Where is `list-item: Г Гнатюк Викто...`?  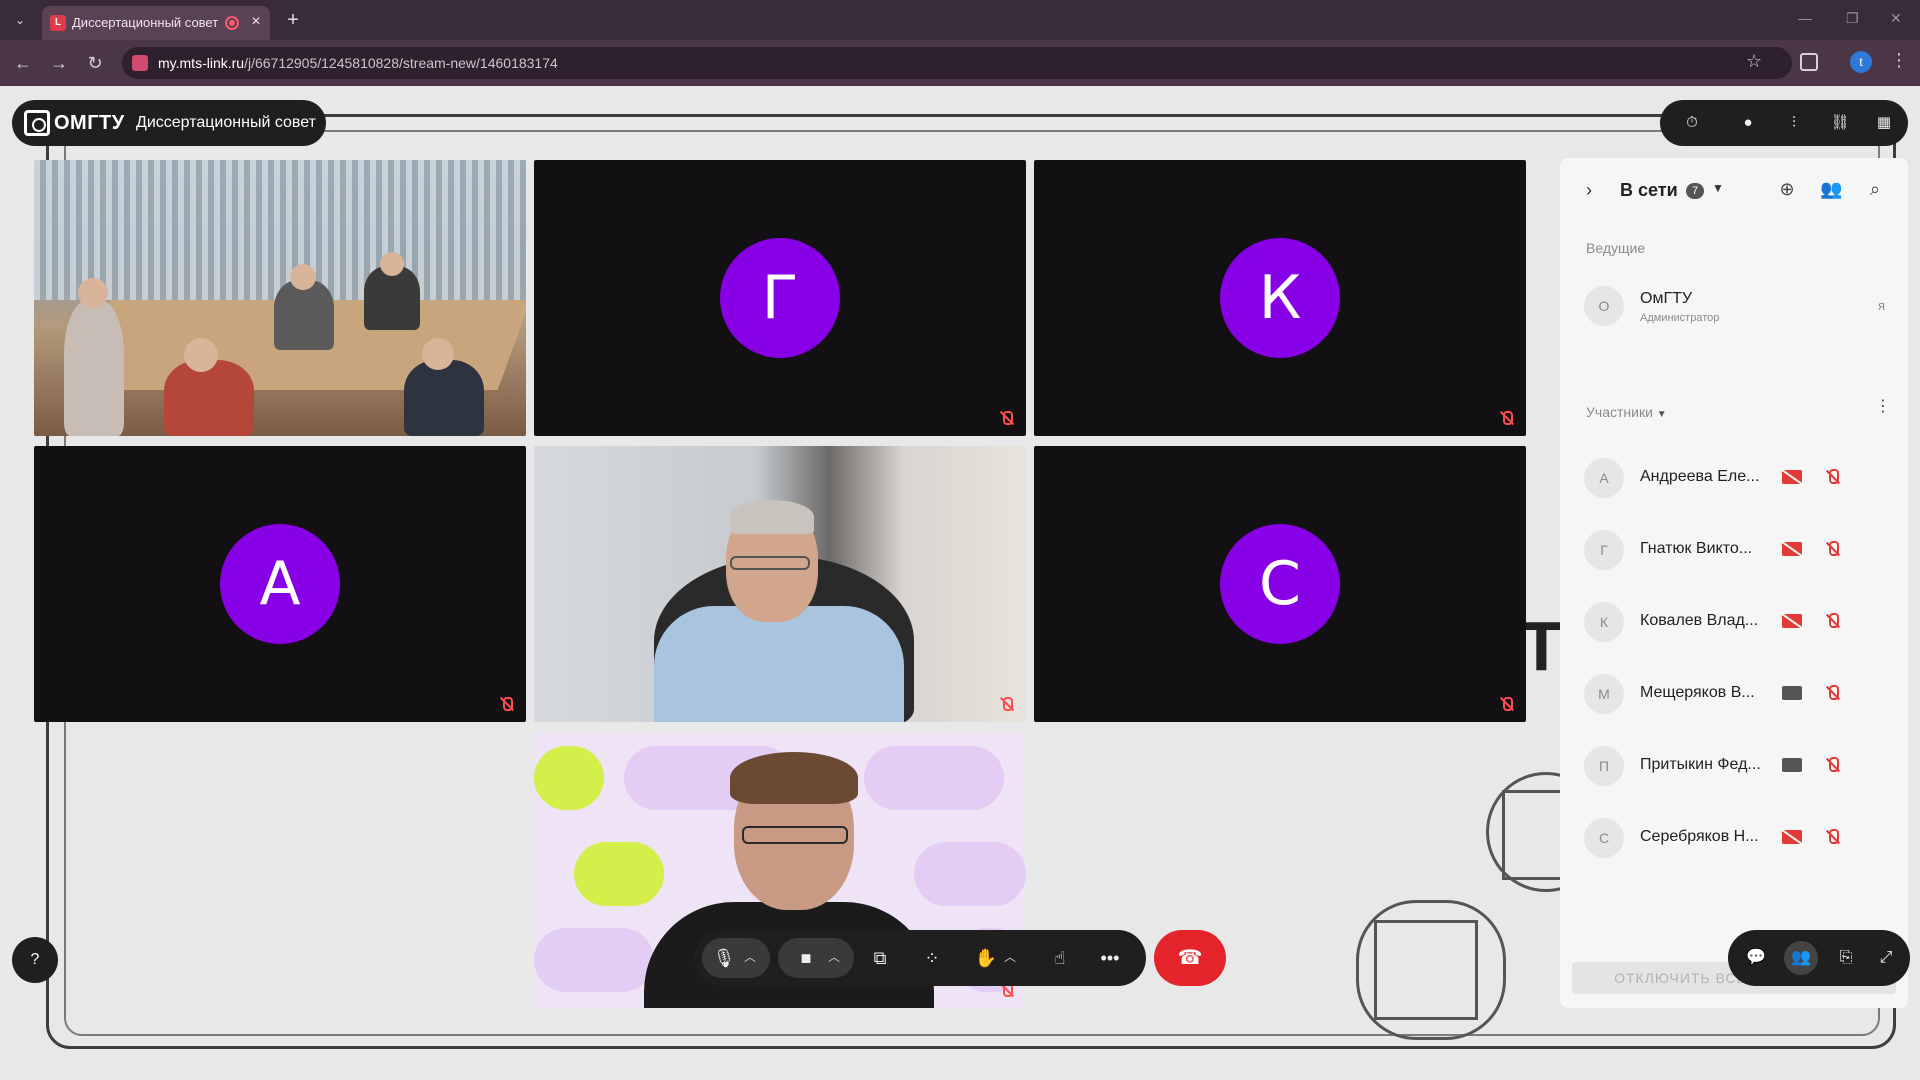
list-item: Г Гнатюк Викто... is located at coordinates (1734, 550).